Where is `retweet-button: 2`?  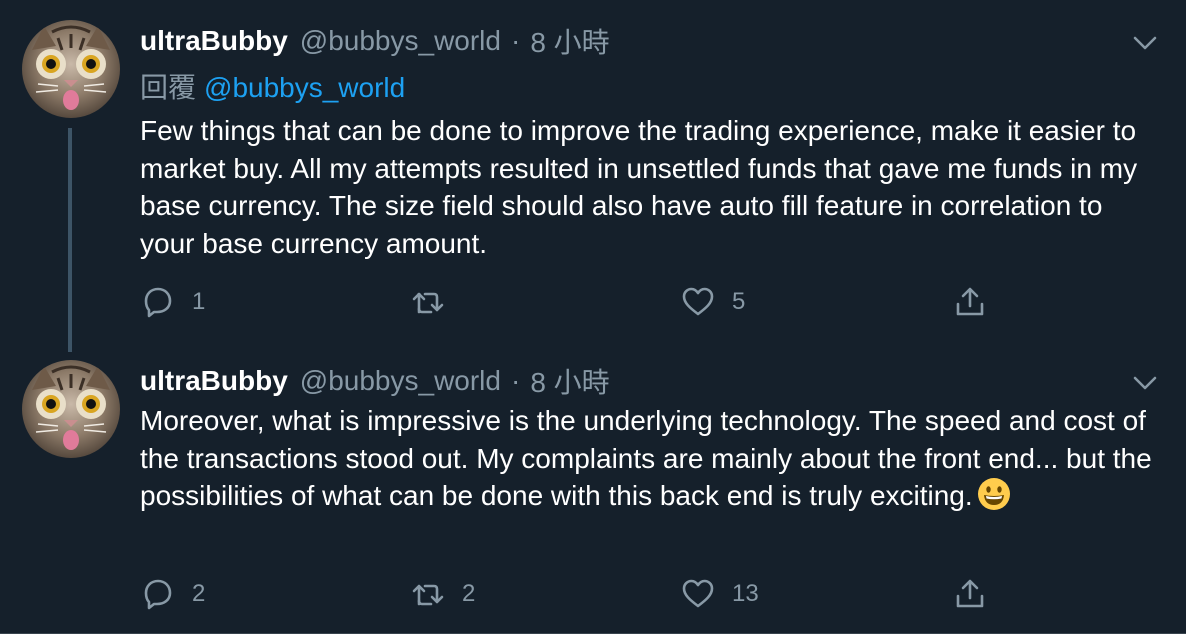
retweet-button: 2 is located at coordinates (442, 594).